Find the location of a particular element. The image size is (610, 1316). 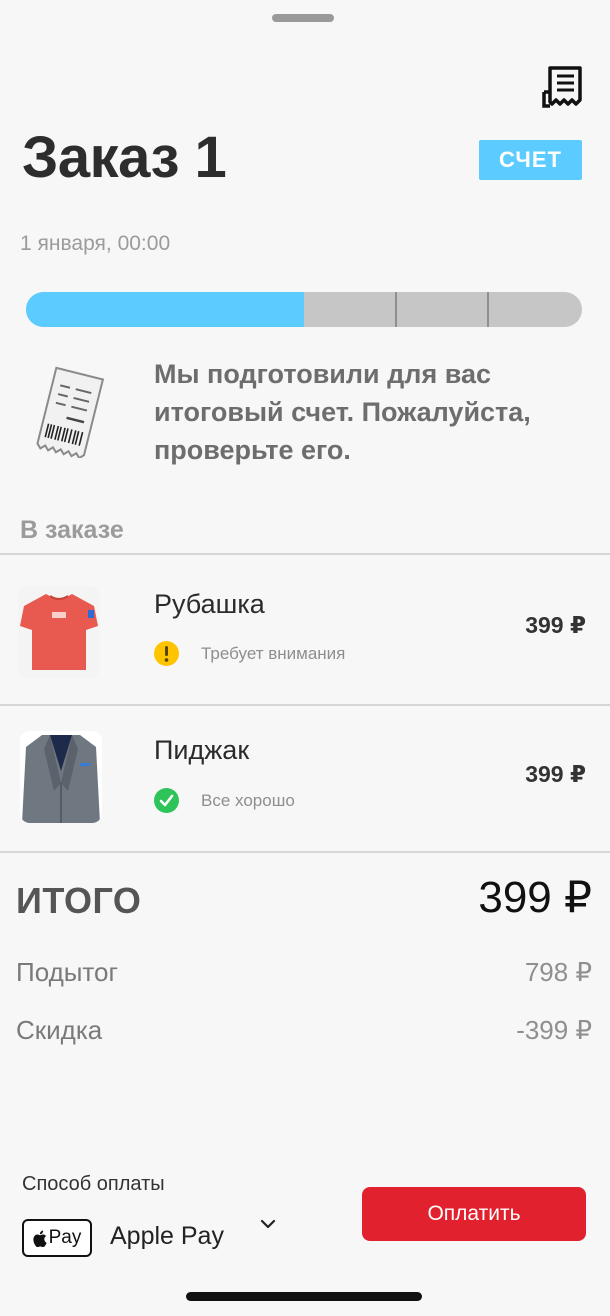

list-item-jacket: Пиджак Все хорошо 399 ₽ is located at coordinates (305, 778).